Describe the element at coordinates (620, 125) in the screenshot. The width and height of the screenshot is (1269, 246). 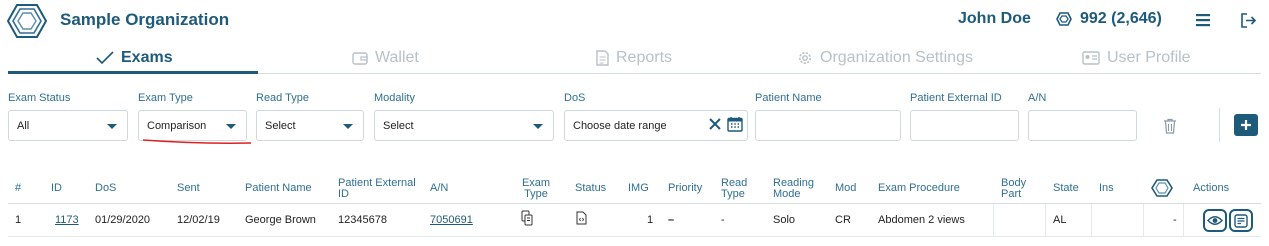
I see `dos-value: Choose date range` at that location.